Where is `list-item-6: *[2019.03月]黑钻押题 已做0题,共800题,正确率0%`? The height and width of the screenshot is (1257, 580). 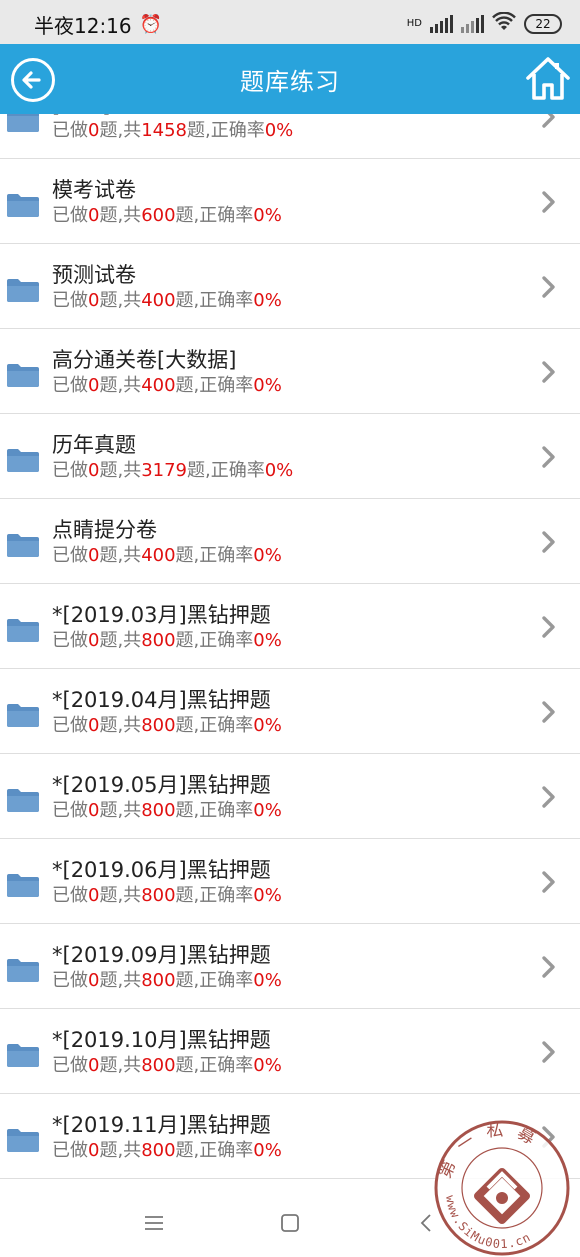 list-item-6: *[2019.03月]黑钻押题 已做0题,共800题,正确率0% is located at coordinates (290, 626).